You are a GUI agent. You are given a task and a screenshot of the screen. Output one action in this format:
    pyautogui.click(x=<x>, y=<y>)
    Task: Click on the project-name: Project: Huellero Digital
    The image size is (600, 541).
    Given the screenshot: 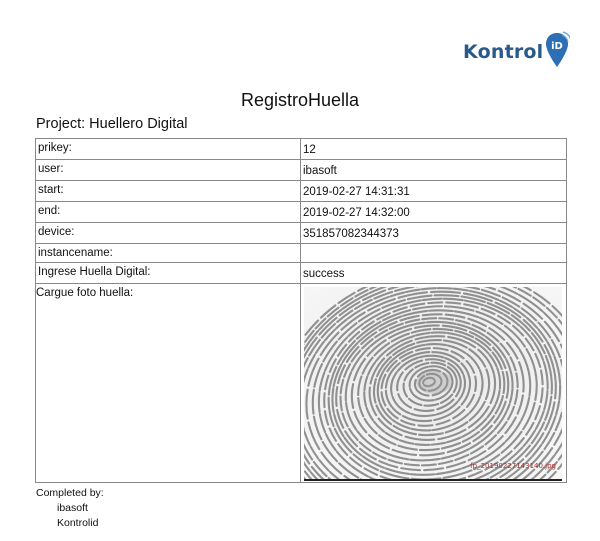 What is the action you would take?
    pyautogui.click(x=112, y=124)
    